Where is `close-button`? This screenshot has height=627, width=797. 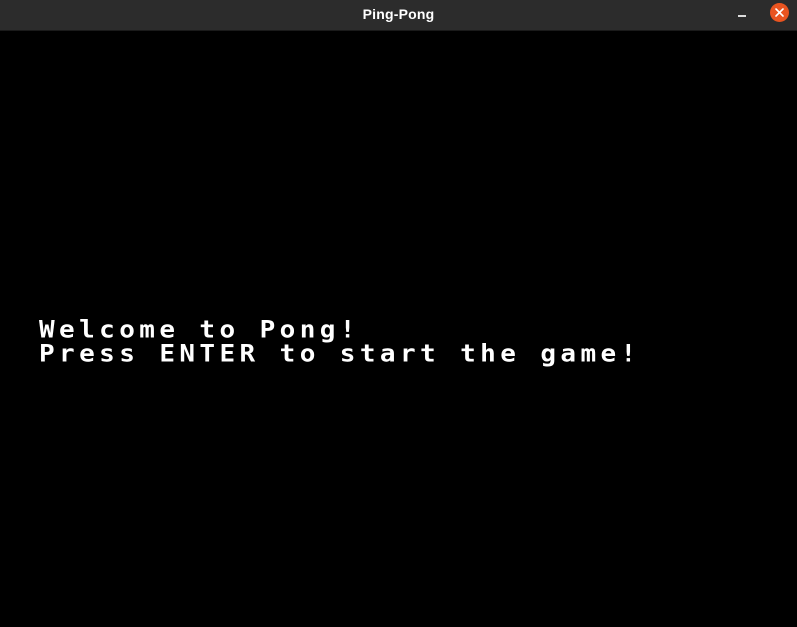 close-button is located at coordinates (779, 12).